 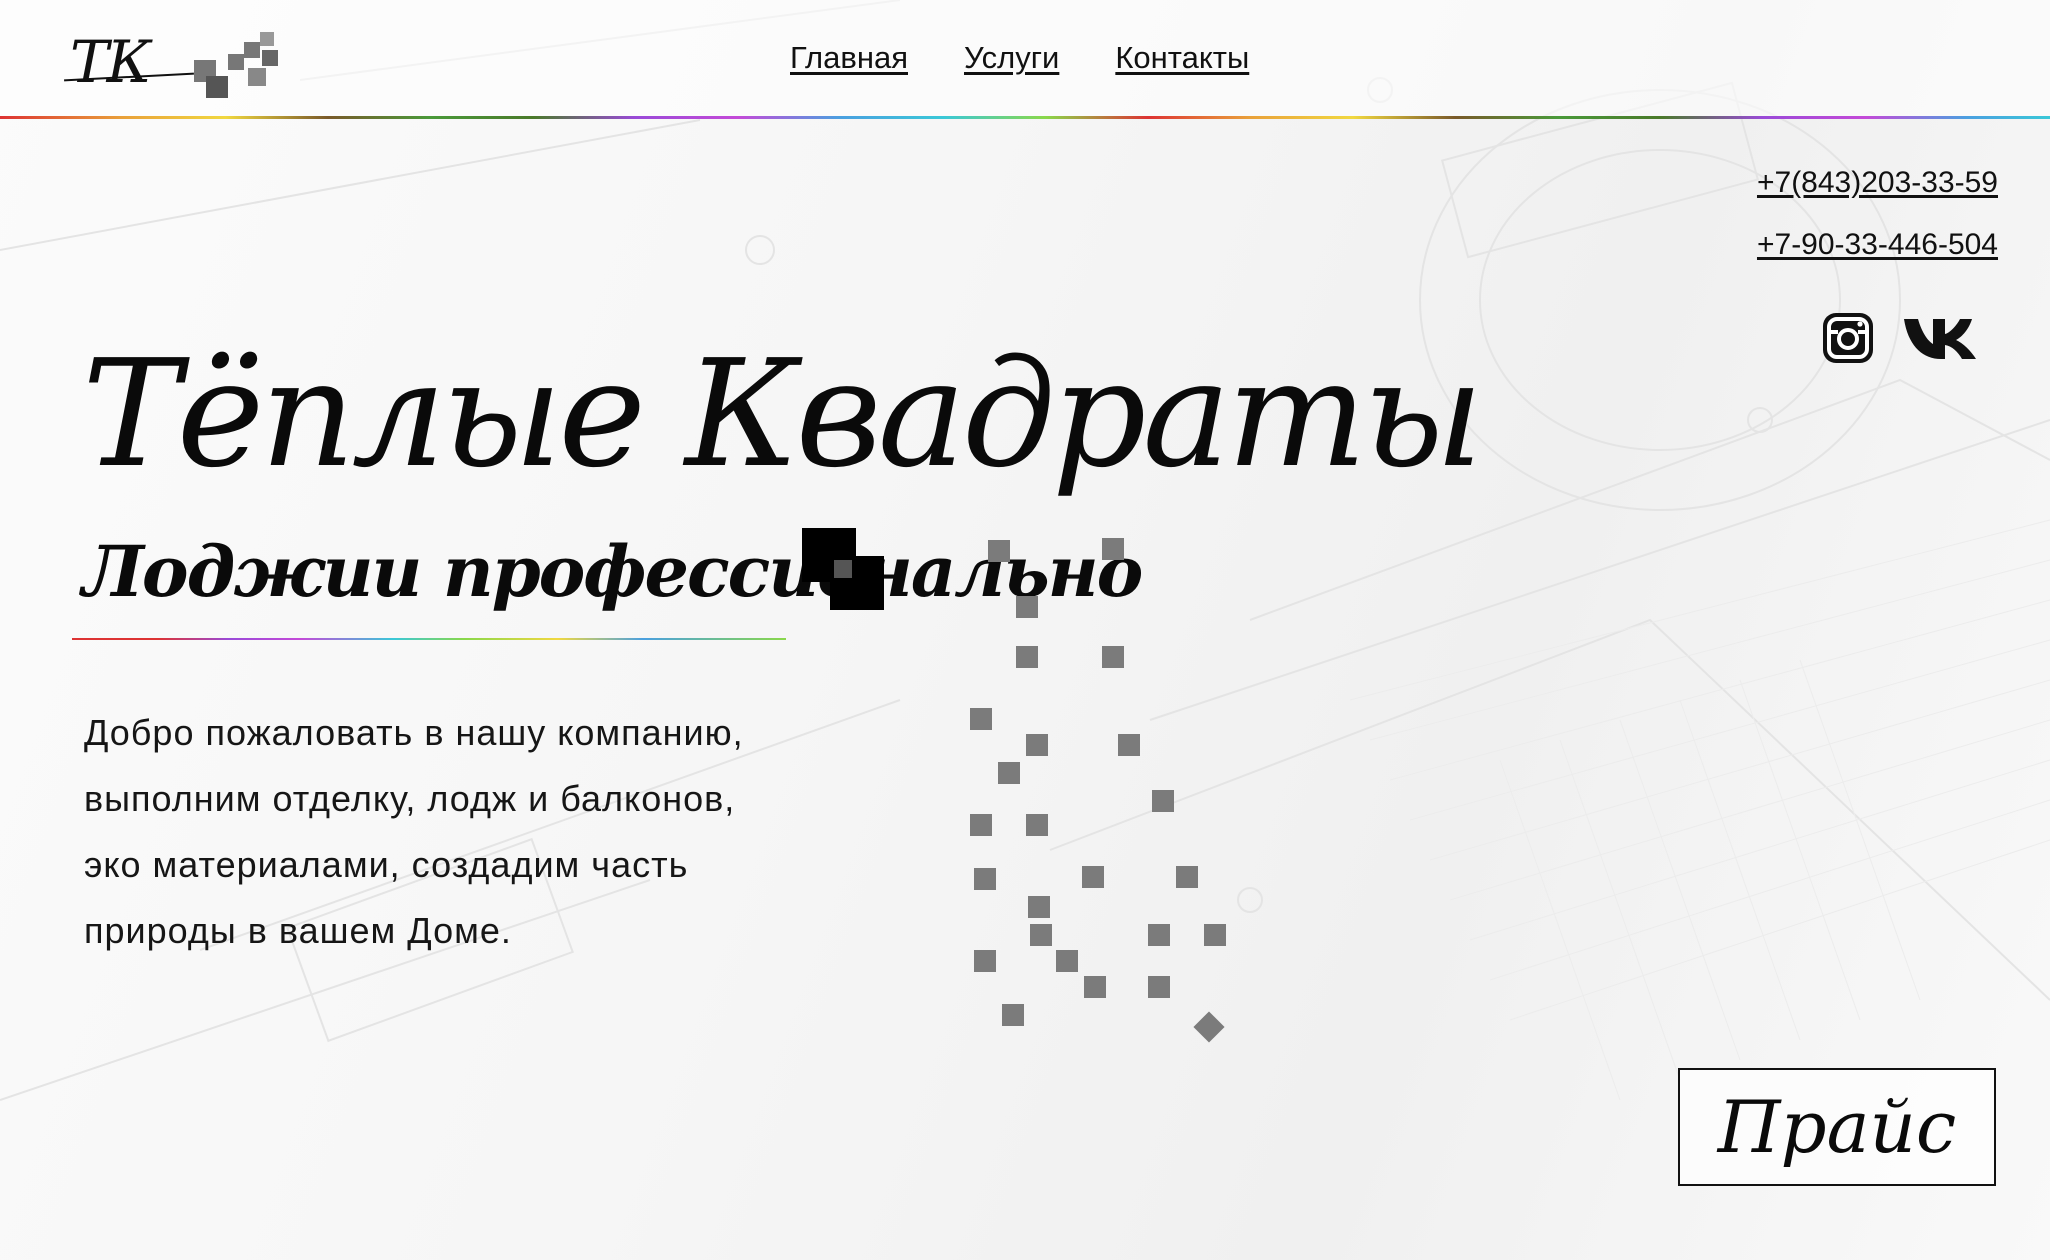 What do you see at coordinates (1877, 245) in the screenshot?
I see `phone-link-2: +7-90-33-446-504` at bounding box center [1877, 245].